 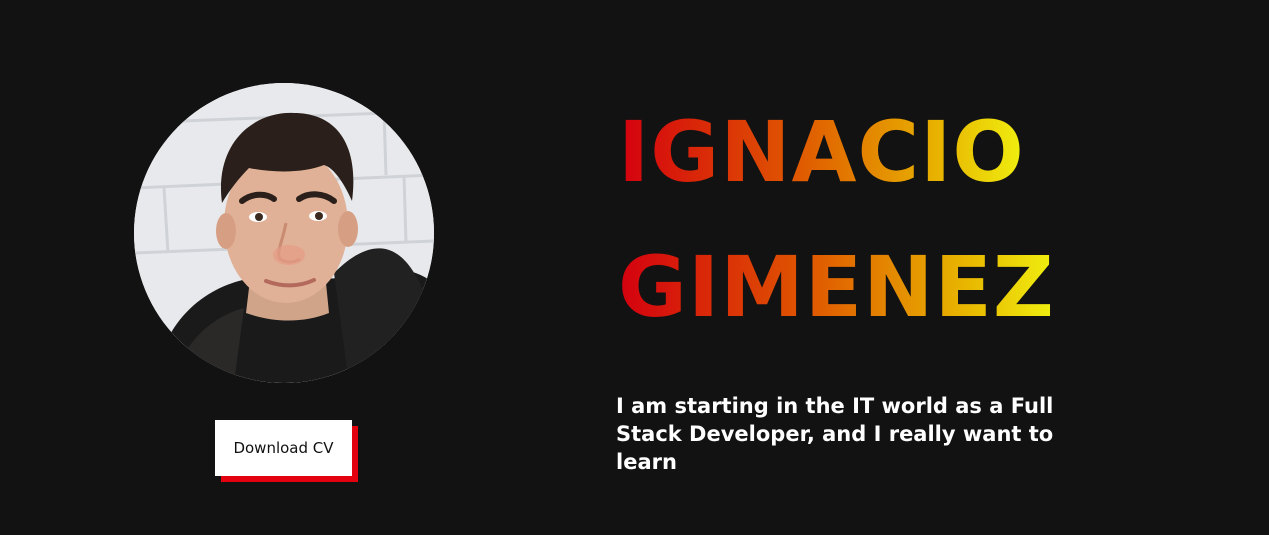 What do you see at coordinates (283, 448) in the screenshot?
I see `download-cv-button: Download CV` at bounding box center [283, 448].